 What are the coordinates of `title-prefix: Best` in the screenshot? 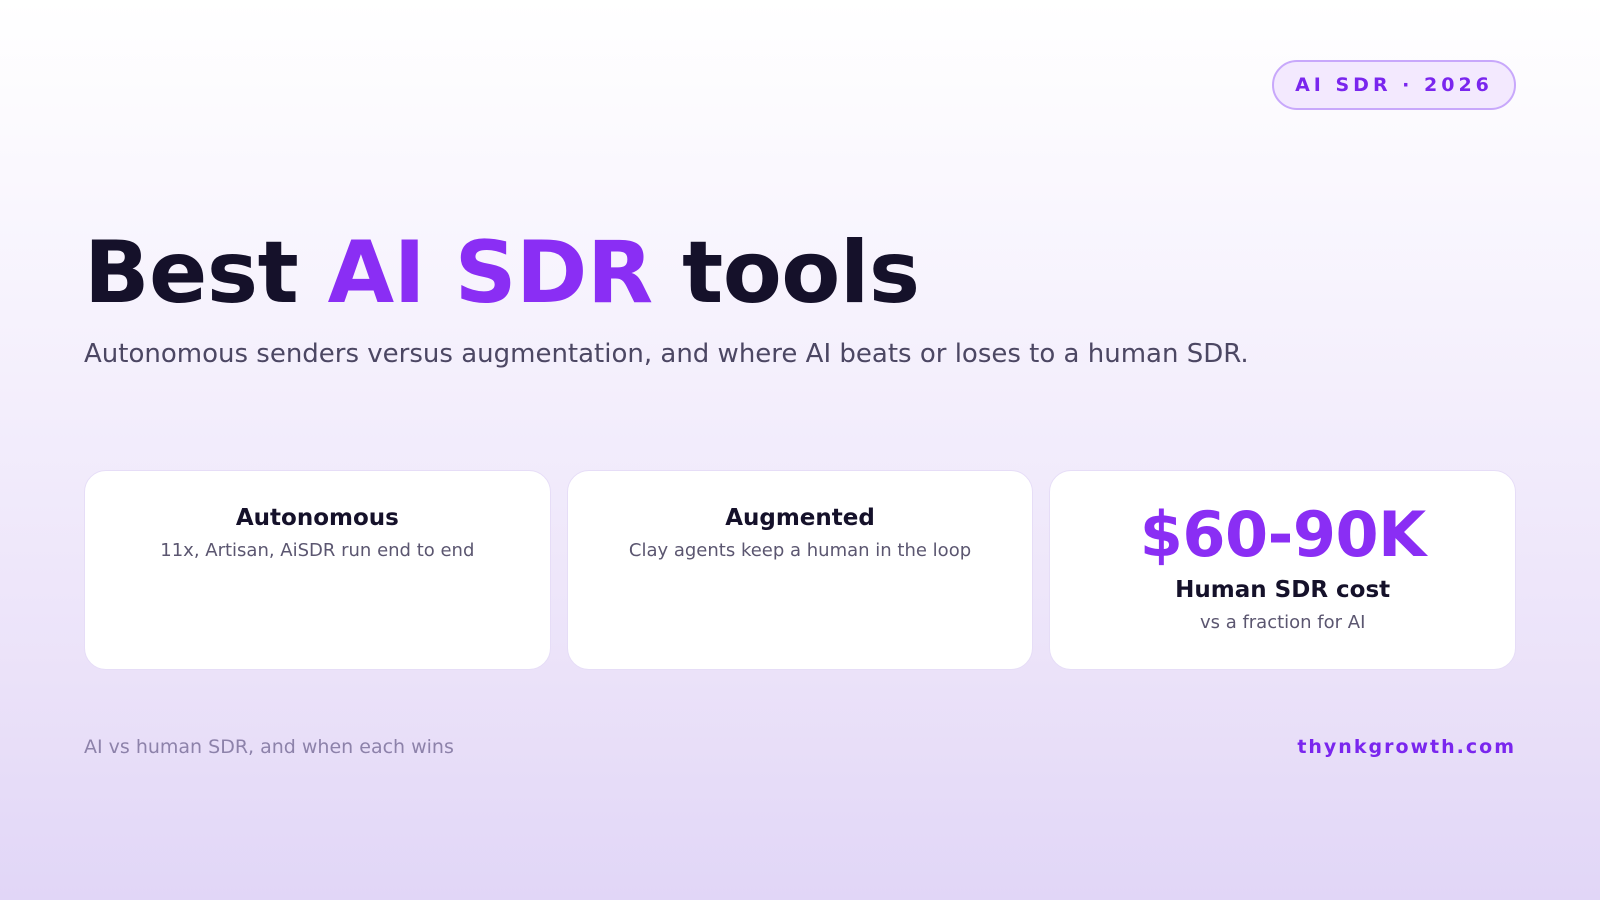 It's located at (206, 273).